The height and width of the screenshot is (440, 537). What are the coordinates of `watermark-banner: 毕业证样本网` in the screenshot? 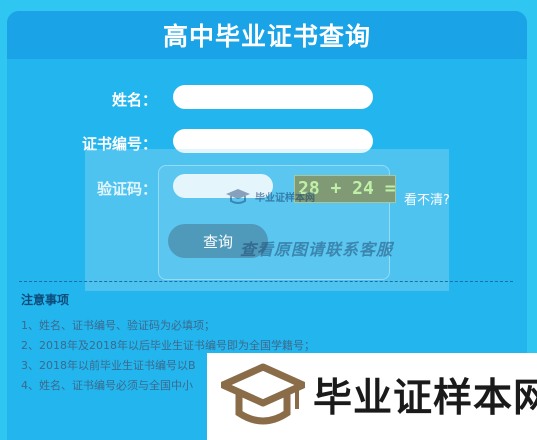 It's located at (372, 396).